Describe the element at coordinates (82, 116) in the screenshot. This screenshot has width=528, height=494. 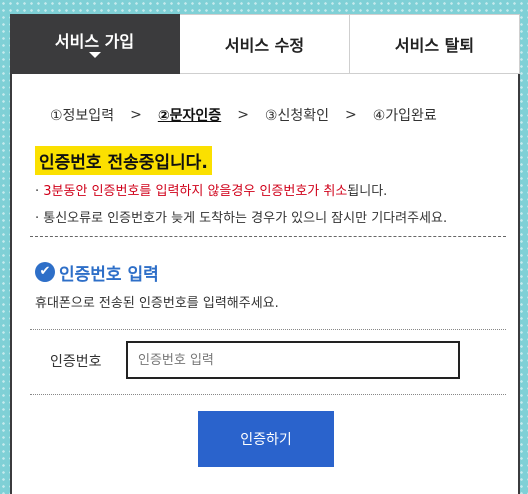
I see `step-info-input: ①정보입력` at that location.